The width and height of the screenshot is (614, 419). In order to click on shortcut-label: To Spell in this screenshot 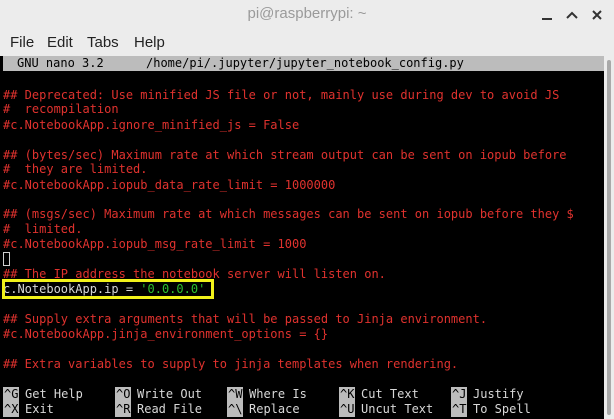, I will do `click(502, 409)`.